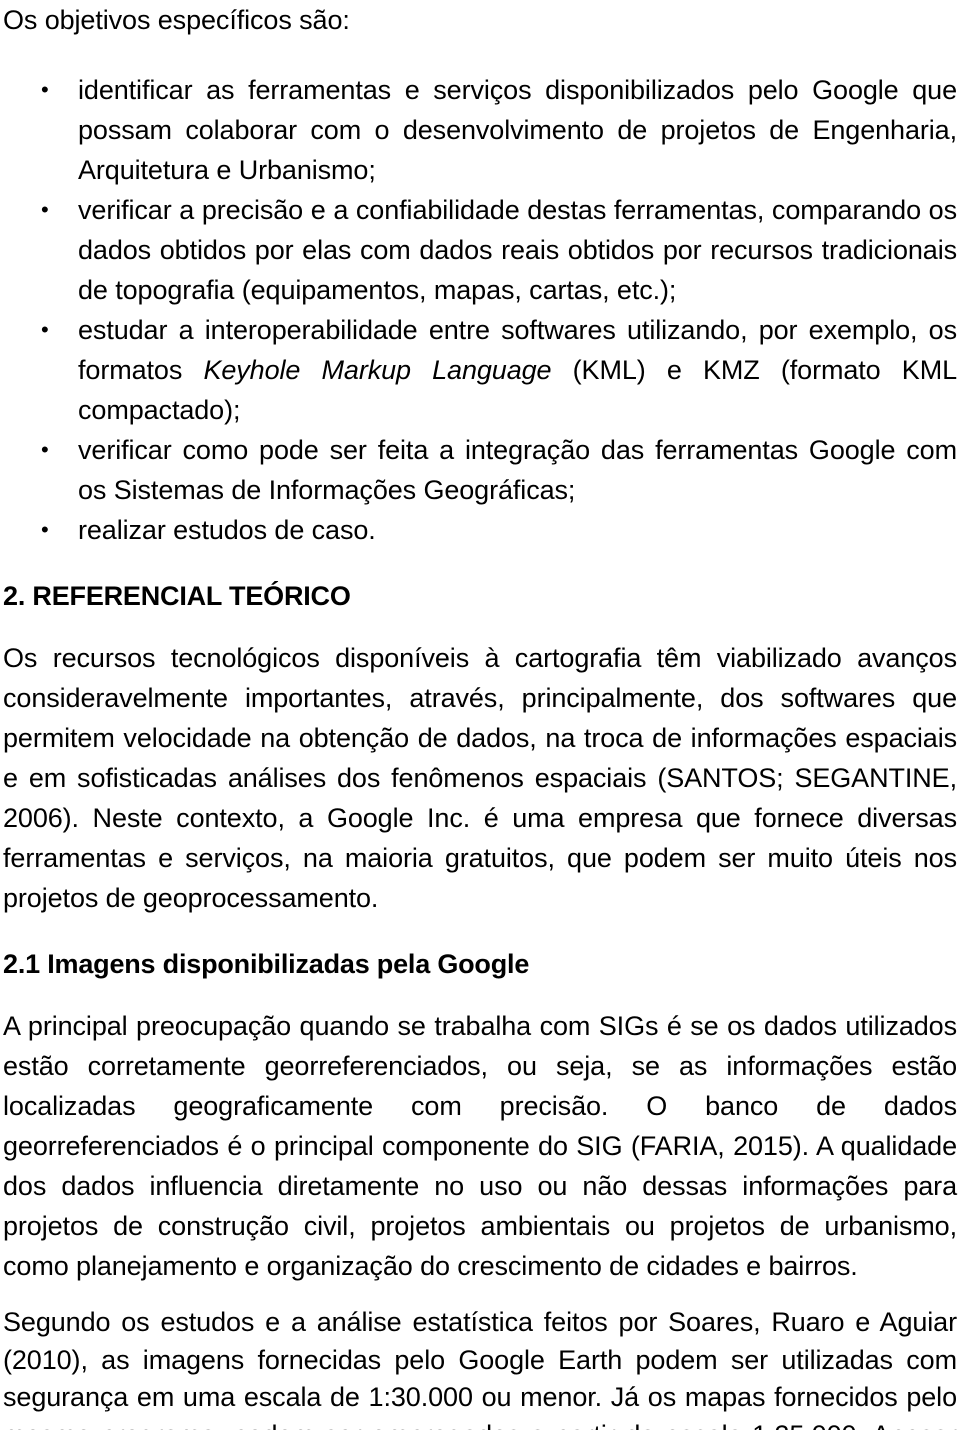  I want to click on intro-line: Os objetivos específicos são:, so click(176, 20).